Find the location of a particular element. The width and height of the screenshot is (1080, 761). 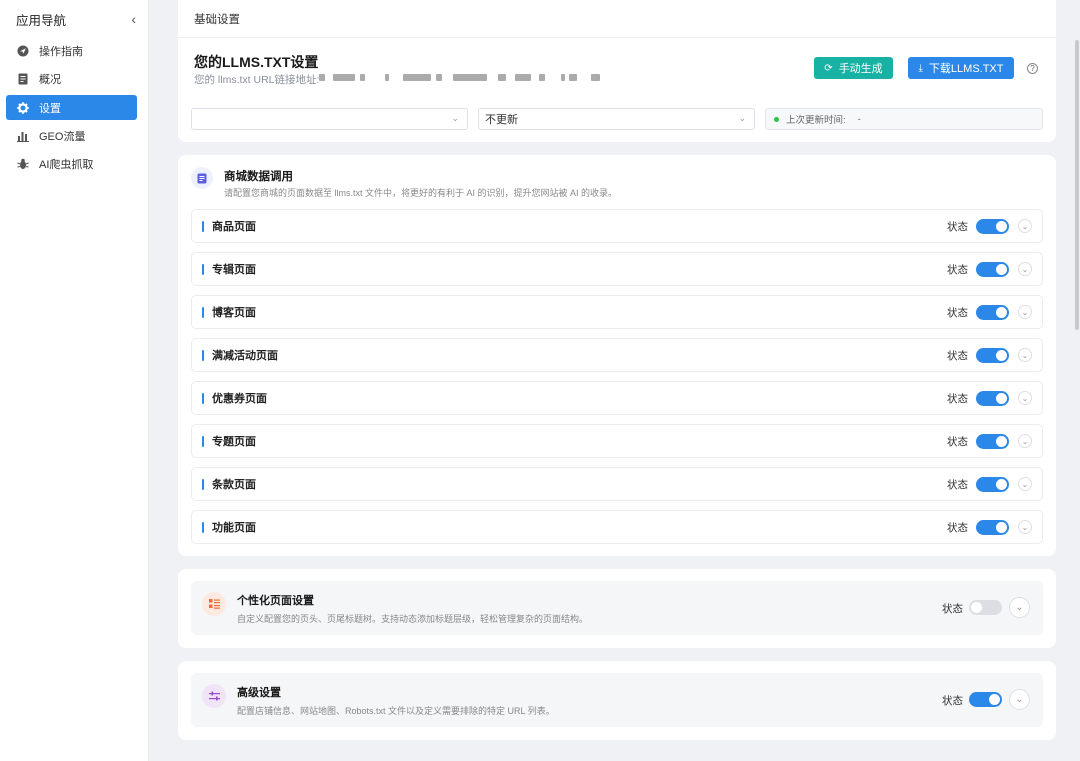

manual-generate-button: ⟳ 手动生成 is located at coordinates (853, 68).